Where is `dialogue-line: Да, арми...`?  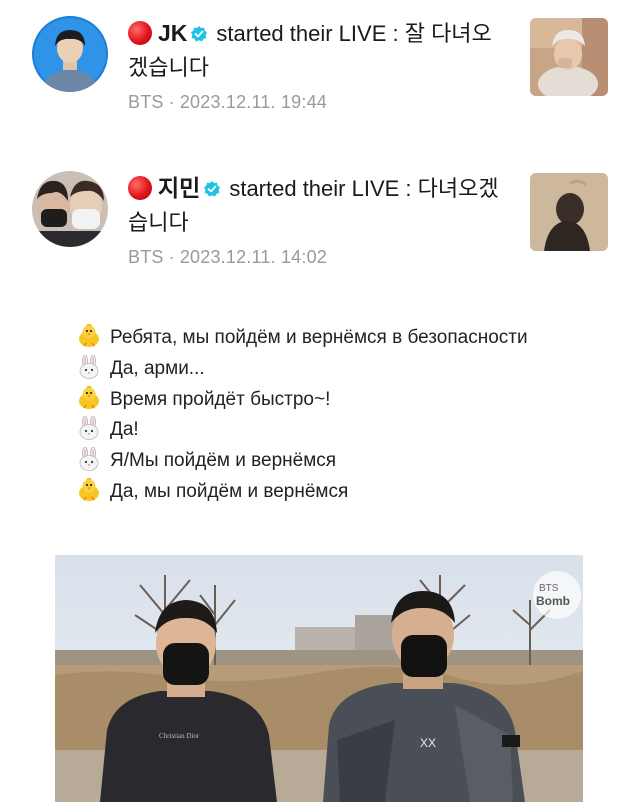
dialogue-line: Да, арми... is located at coordinates (336, 369).